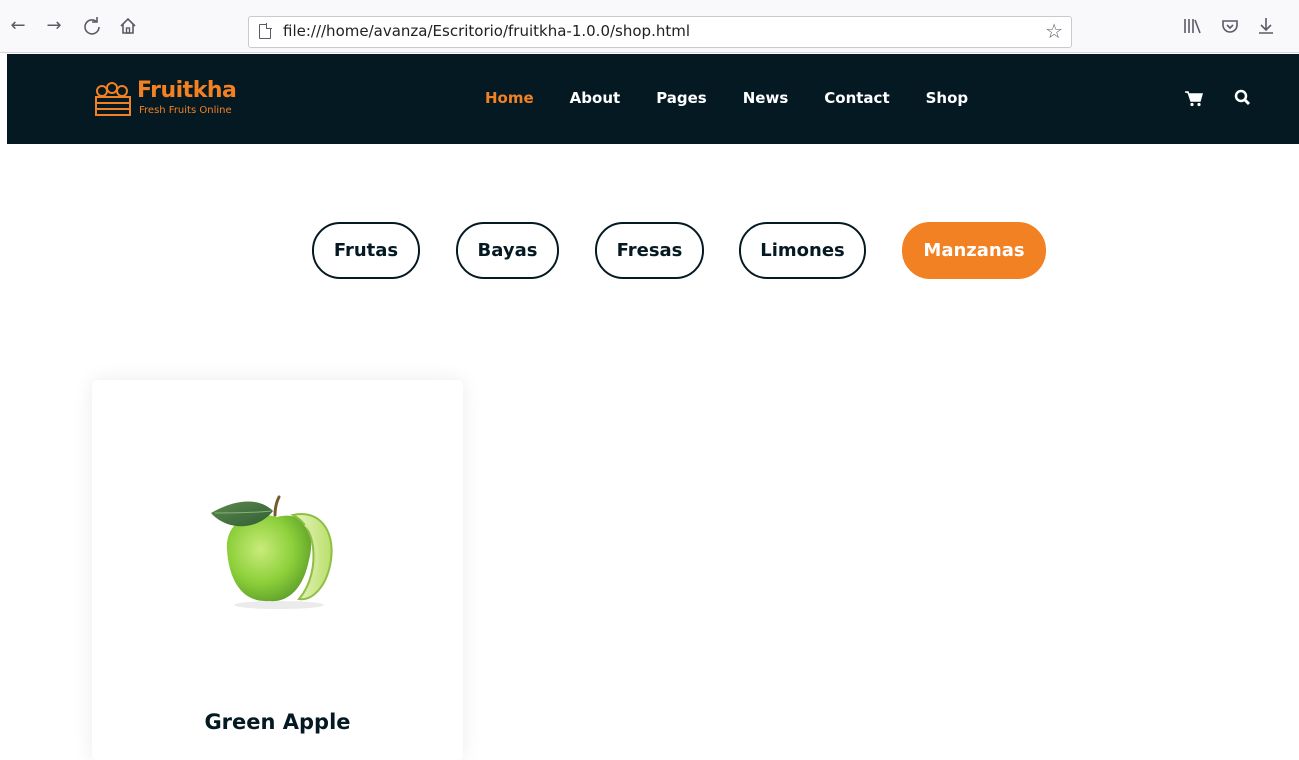  I want to click on back-icon: ←, so click(18, 26).